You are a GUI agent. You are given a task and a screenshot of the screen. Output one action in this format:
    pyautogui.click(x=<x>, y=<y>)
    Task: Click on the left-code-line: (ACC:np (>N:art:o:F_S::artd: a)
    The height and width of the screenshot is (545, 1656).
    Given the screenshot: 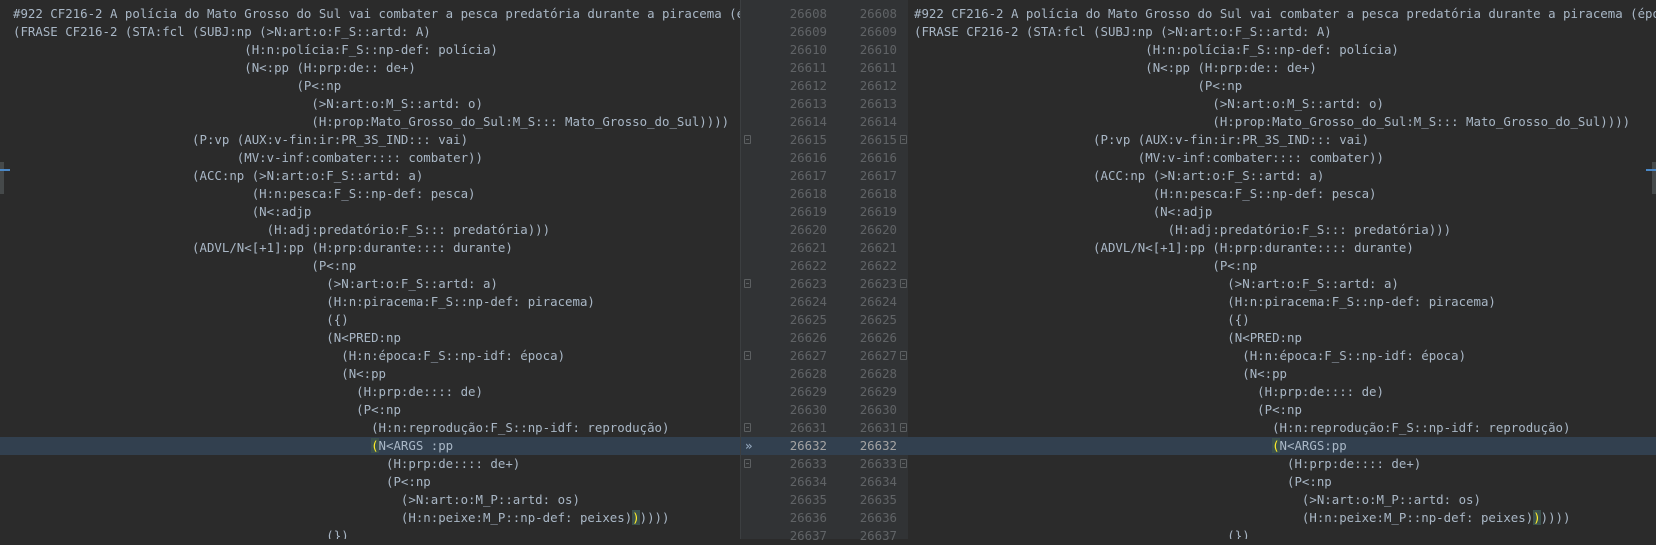 What is the action you would take?
    pyautogui.click(x=370, y=176)
    